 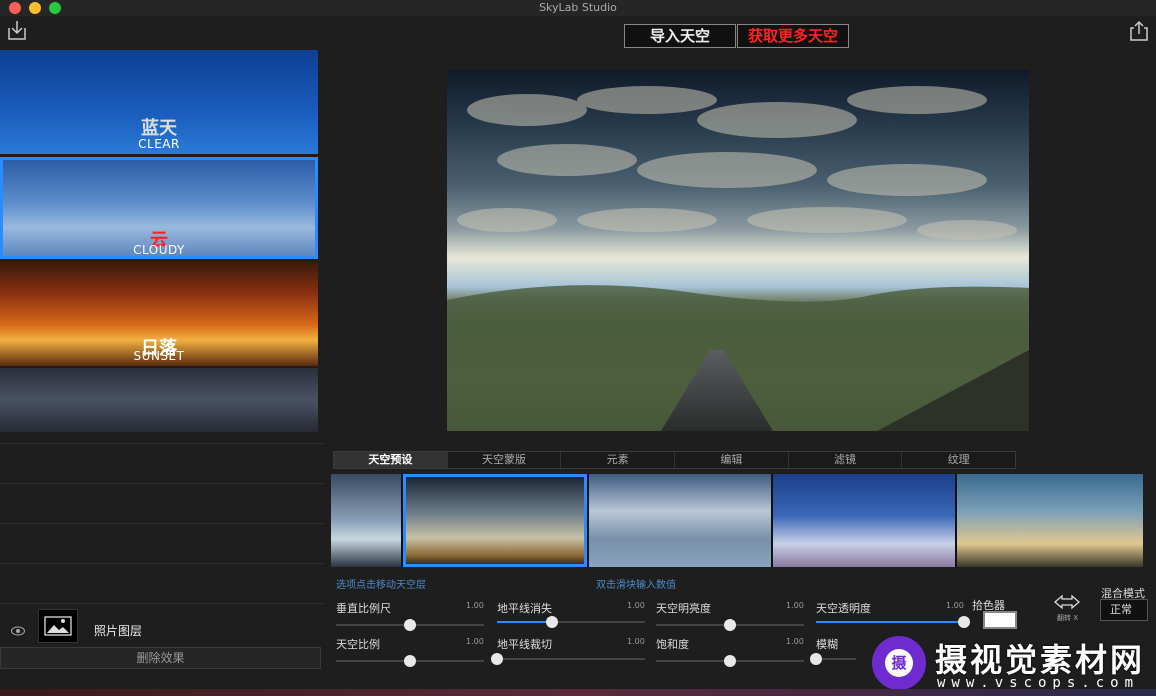 What do you see at coordinates (1007, 663) in the screenshot?
I see `watermark: 摄 摄视觉素材网 www.vscops.com` at bounding box center [1007, 663].